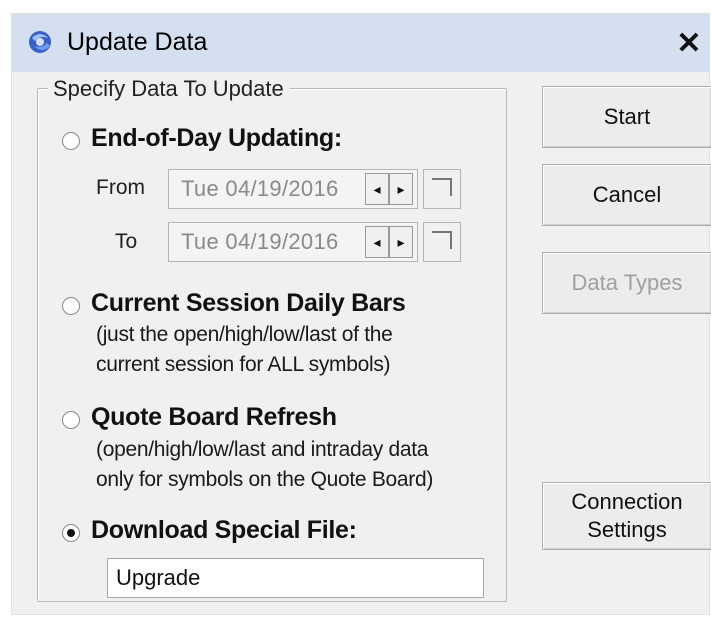 The width and height of the screenshot is (711, 618). I want to click on quote-board-desc-line2: only for symbols on the Quote Board), so click(265, 479).